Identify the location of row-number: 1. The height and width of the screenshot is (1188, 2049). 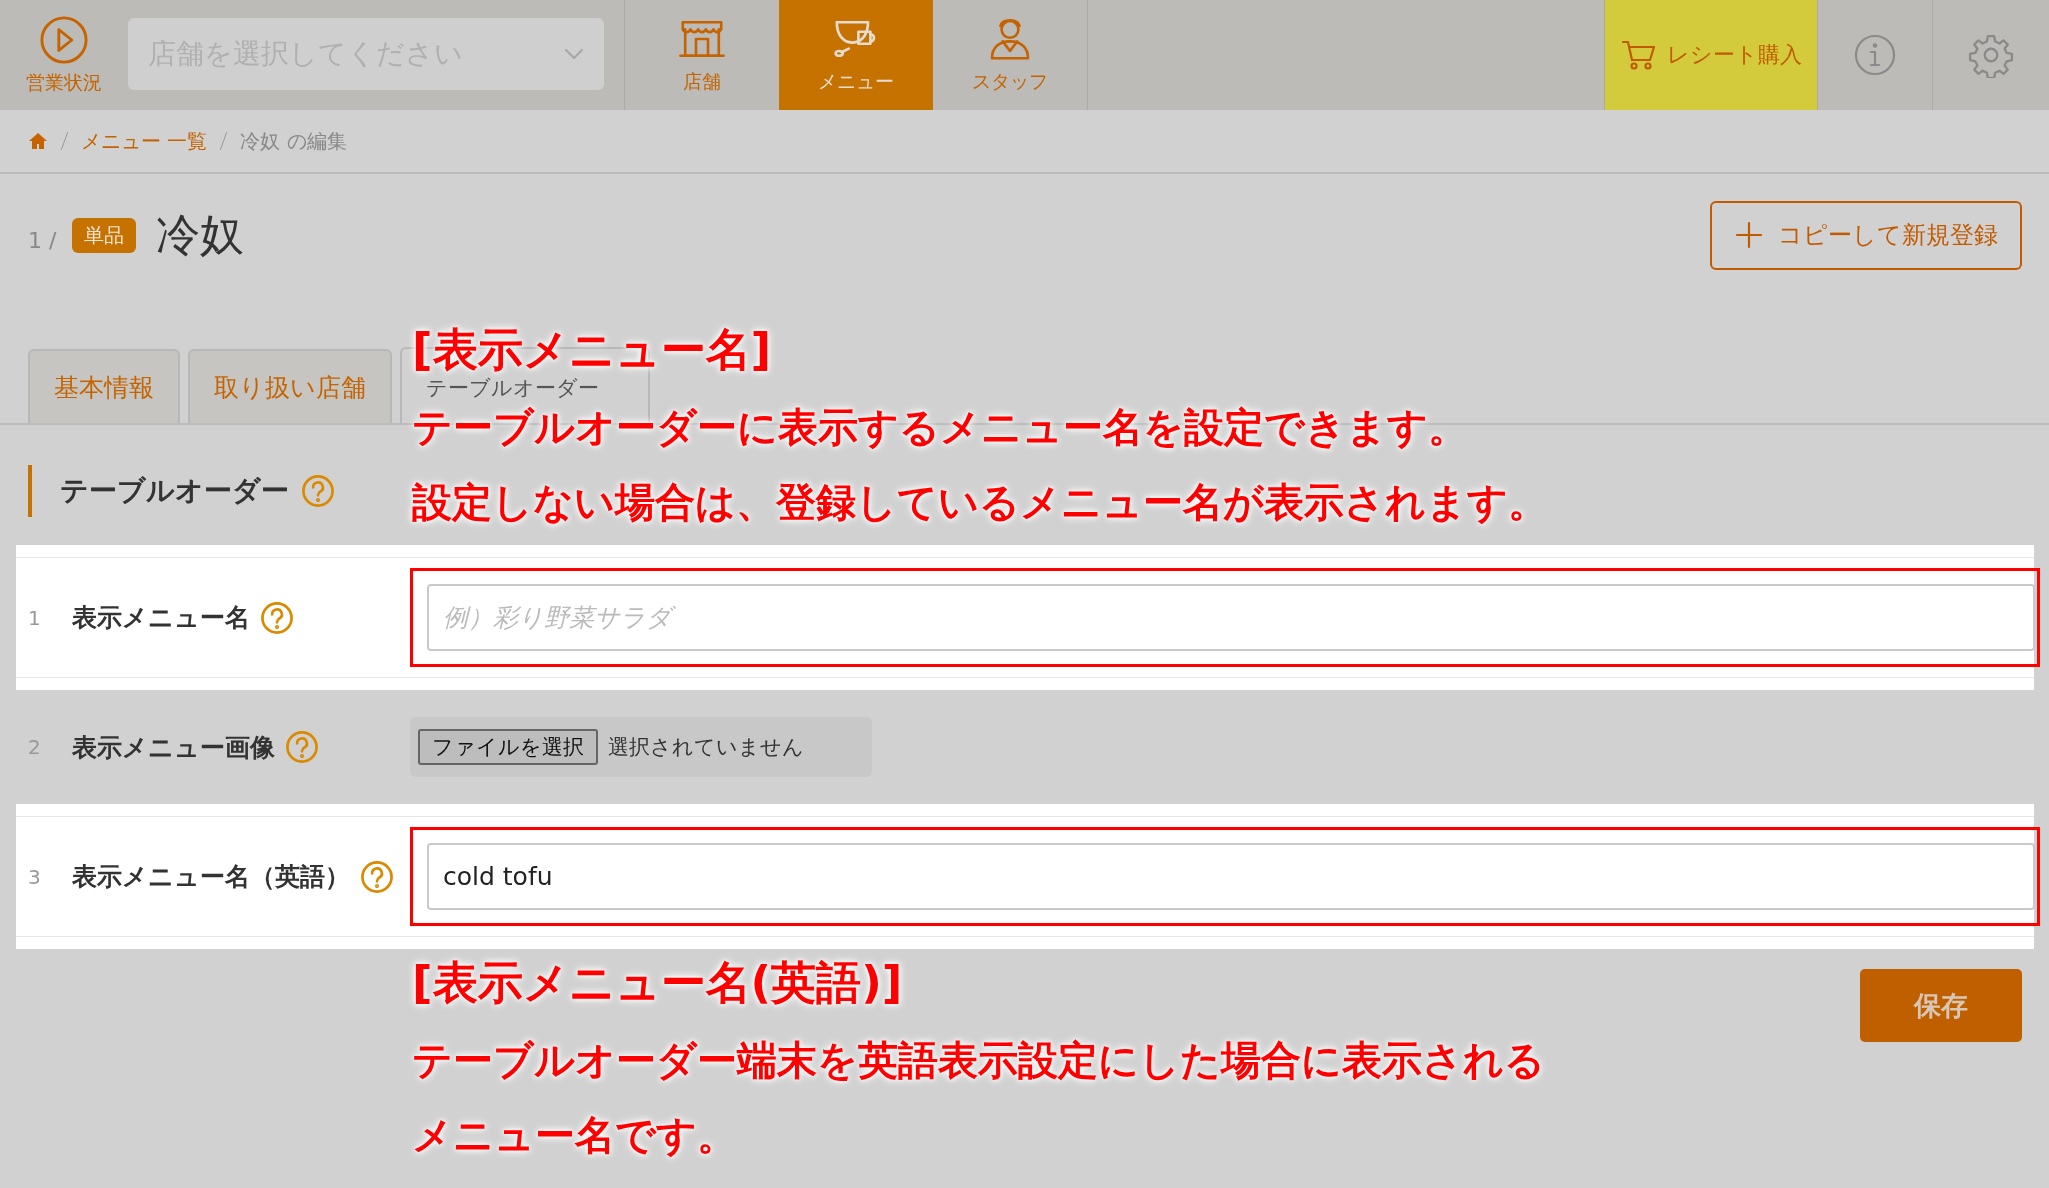
(35, 617).